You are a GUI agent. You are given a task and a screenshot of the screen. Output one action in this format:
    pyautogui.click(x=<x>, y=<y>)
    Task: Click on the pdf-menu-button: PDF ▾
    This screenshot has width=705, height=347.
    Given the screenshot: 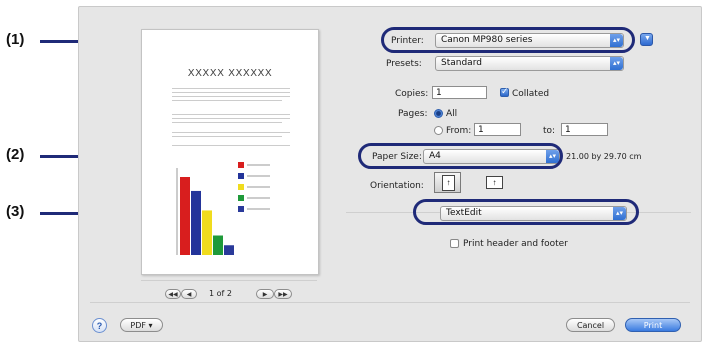 What is the action you would take?
    pyautogui.click(x=141, y=325)
    